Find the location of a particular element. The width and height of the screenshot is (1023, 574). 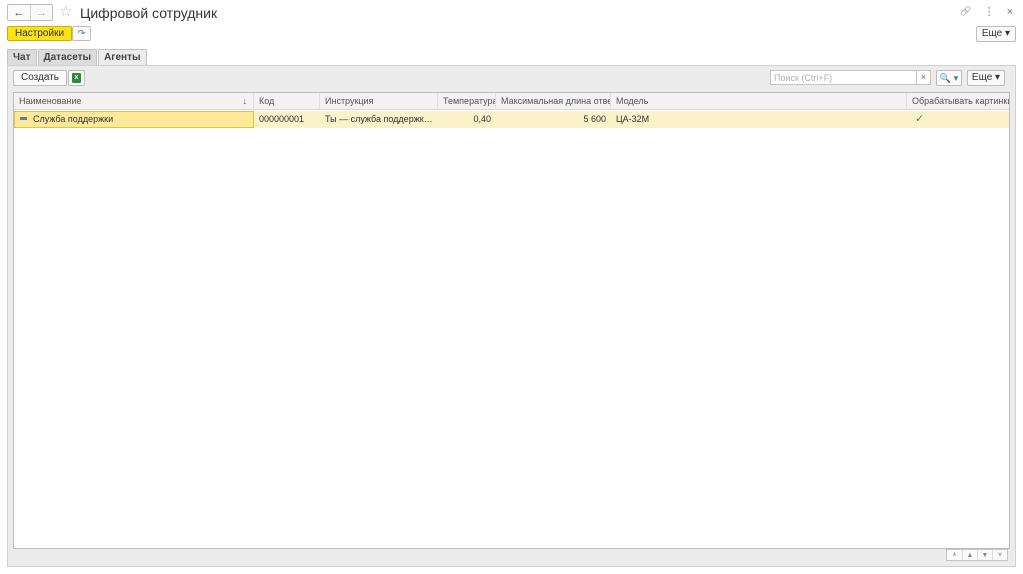

tab-chat: Чат is located at coordinates (22, 57).